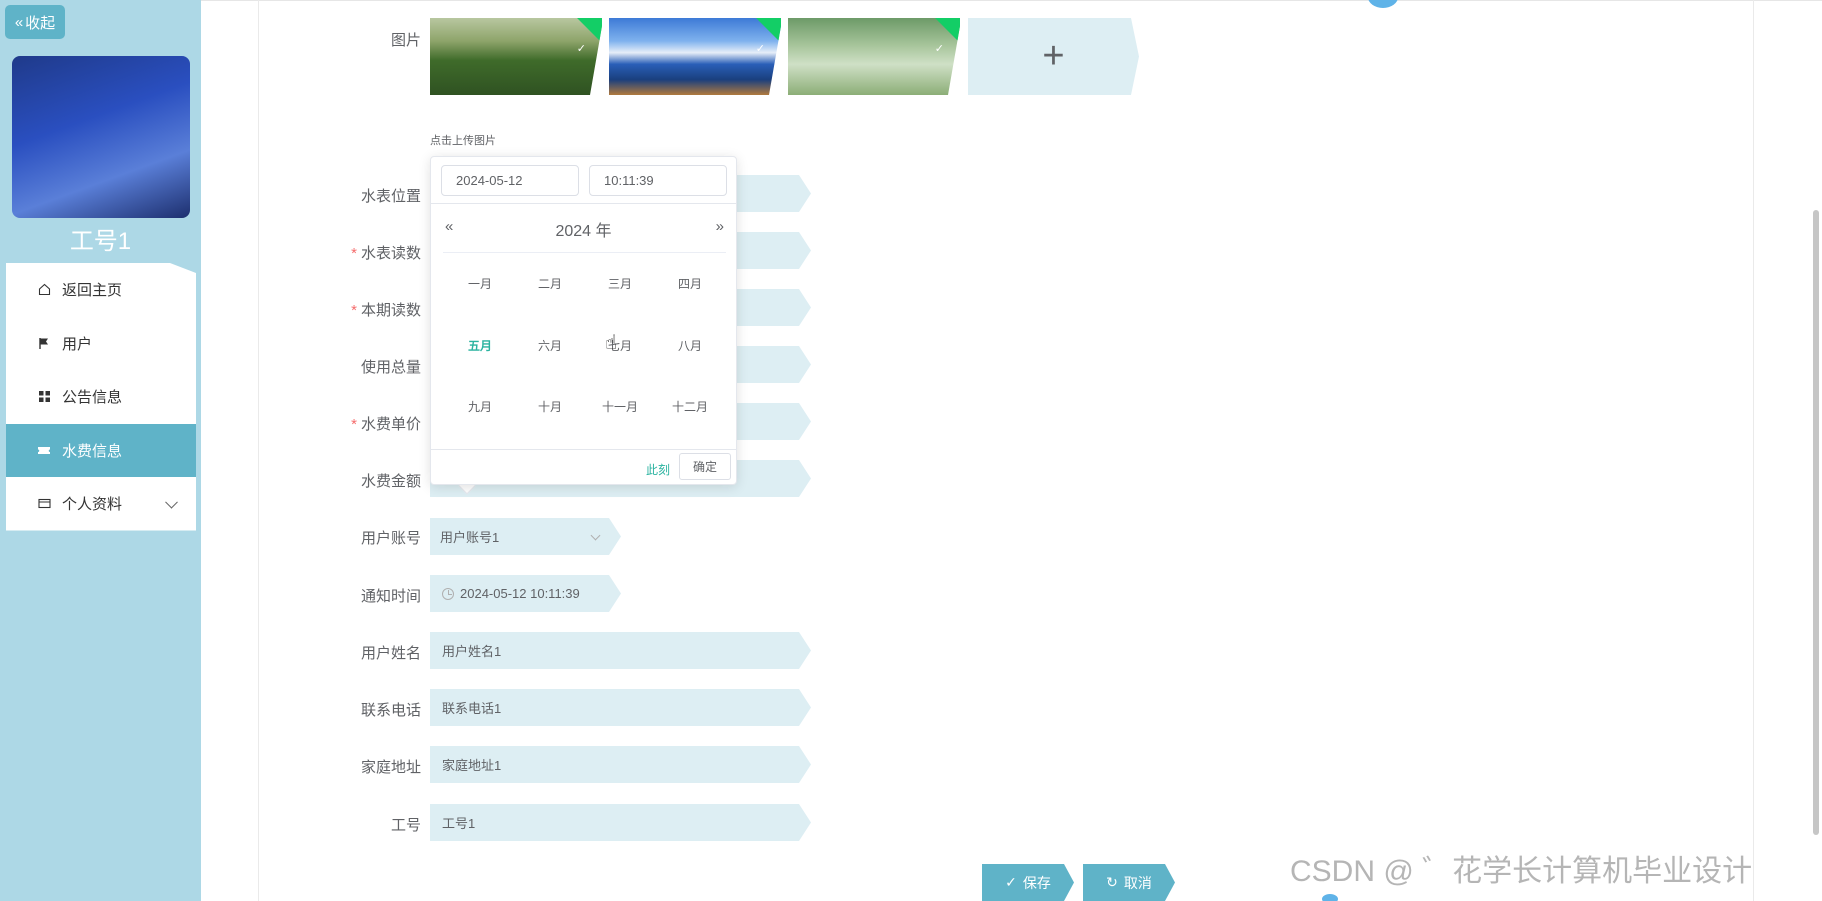 Image resolution: width=1822 pixels, height=901 pixels. I want to click on sidebar-item-label: 用户, so click(77, 344).